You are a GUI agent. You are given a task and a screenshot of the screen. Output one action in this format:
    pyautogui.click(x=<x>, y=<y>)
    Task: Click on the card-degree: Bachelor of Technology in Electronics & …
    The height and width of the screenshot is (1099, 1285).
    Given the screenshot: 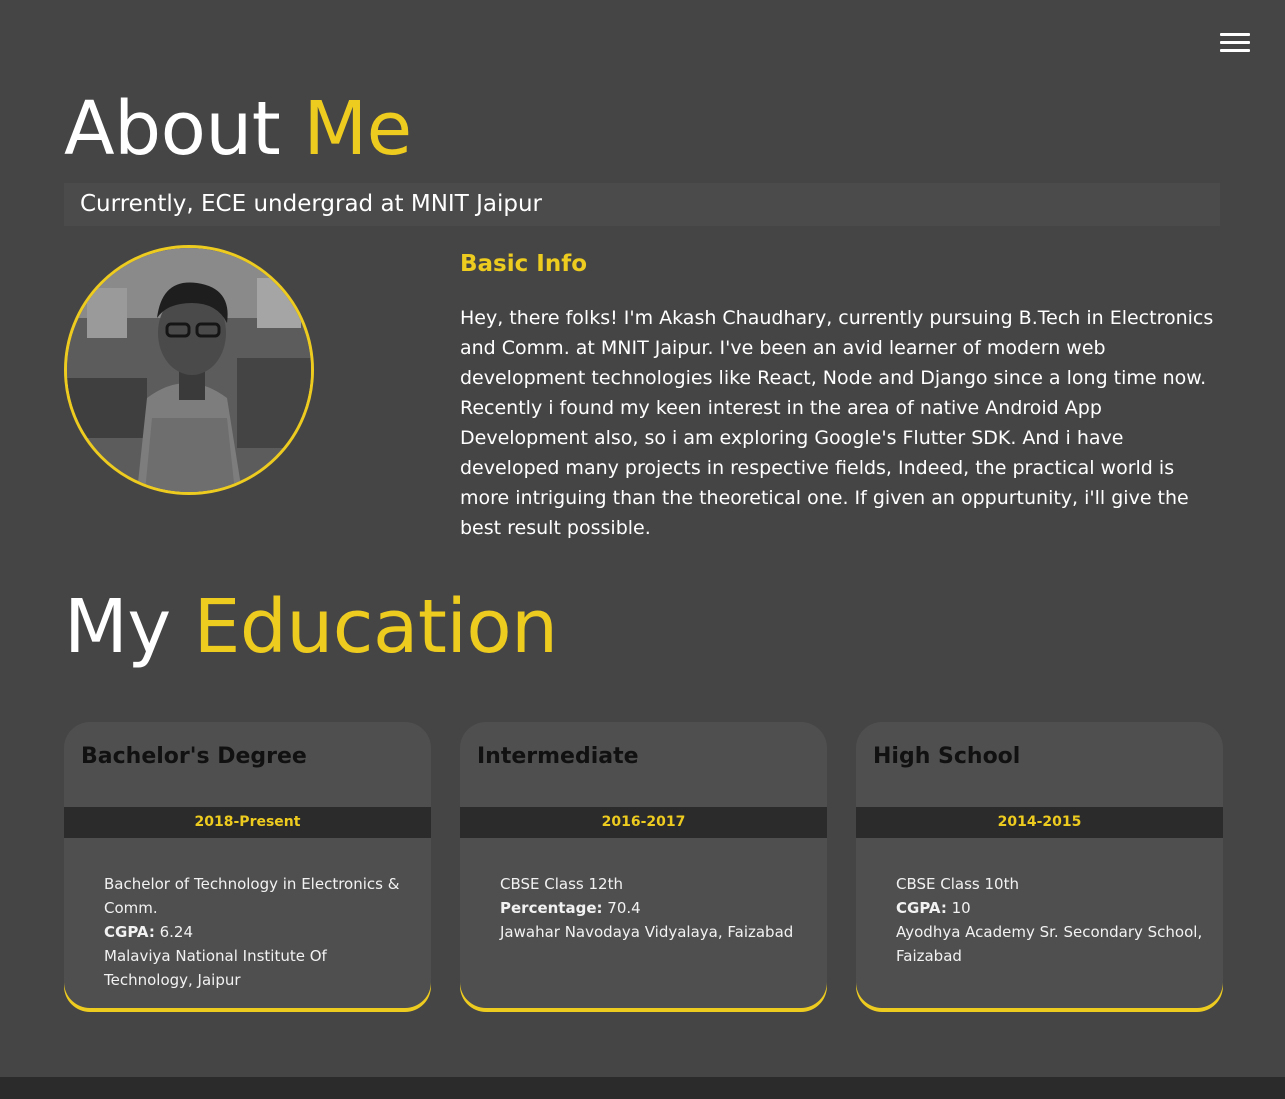 What is the action you would take?
    pyautogui.click(x=252, y=896)
    